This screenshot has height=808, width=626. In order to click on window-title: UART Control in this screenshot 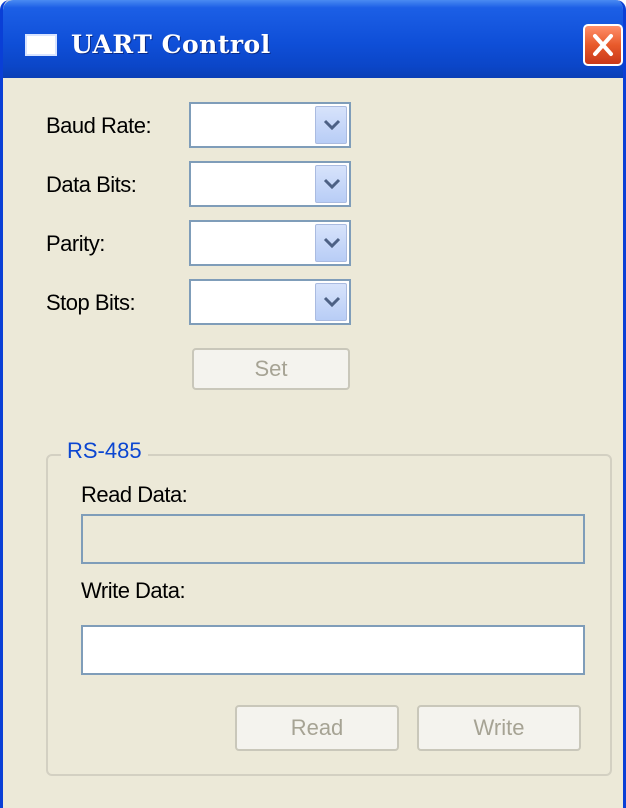, I will do `click(171, 44)`.